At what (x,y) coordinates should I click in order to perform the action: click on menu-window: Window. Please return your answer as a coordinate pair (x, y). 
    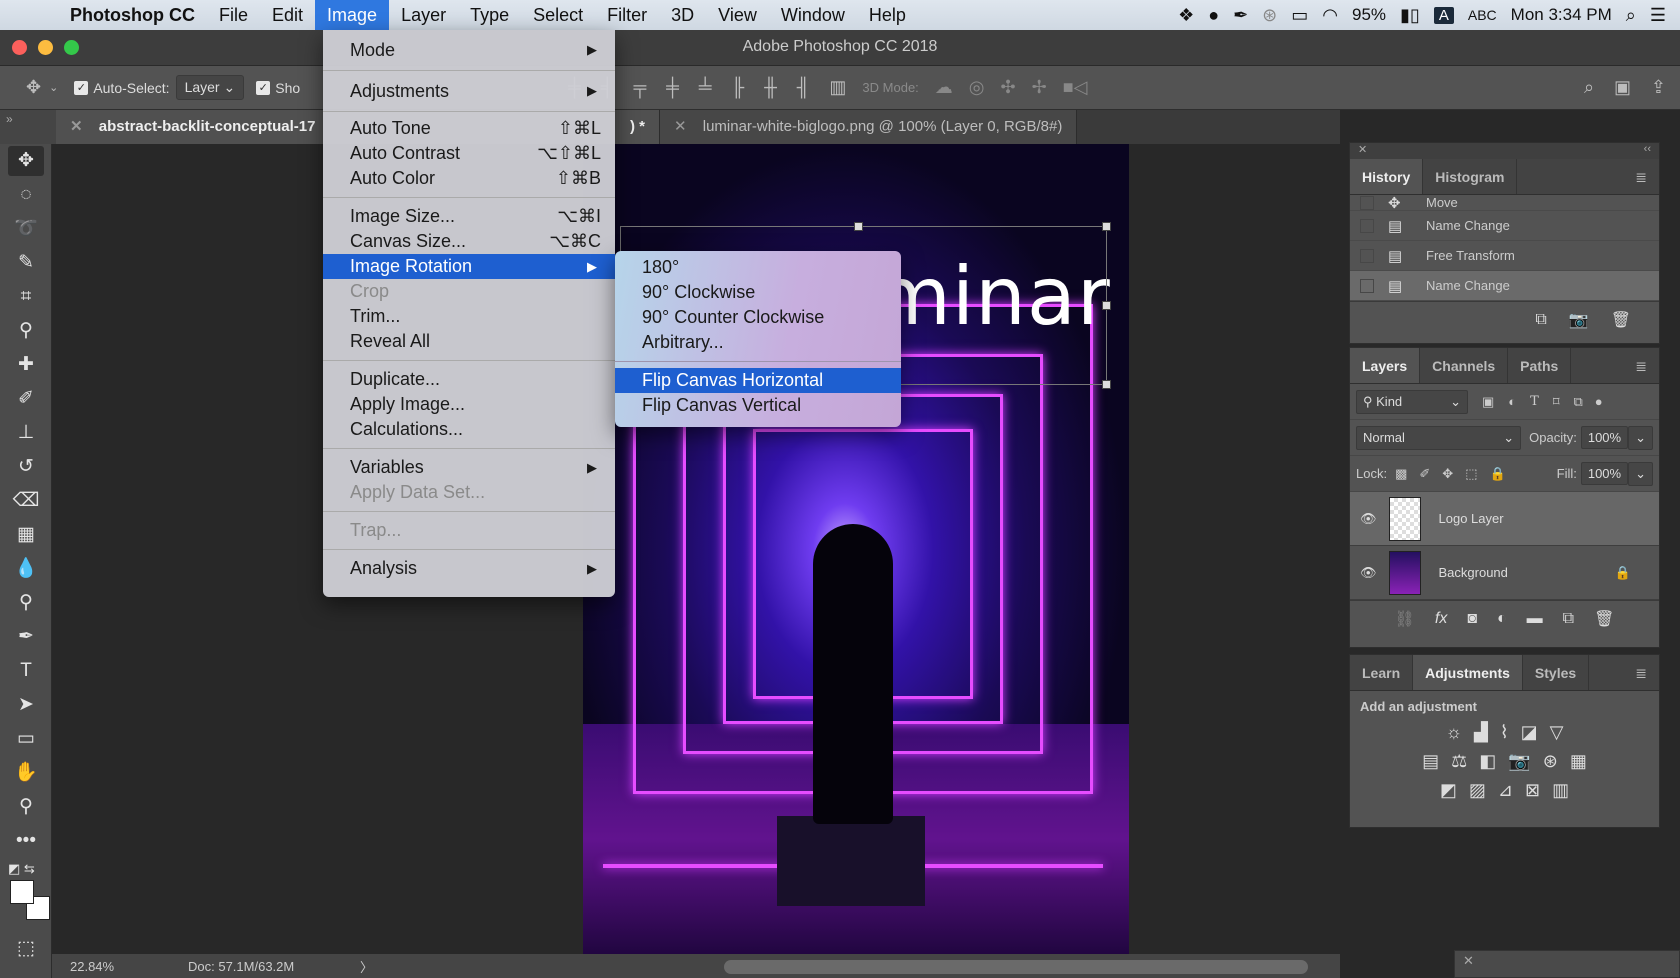
    Looking at the image, I should click on (813, 15).